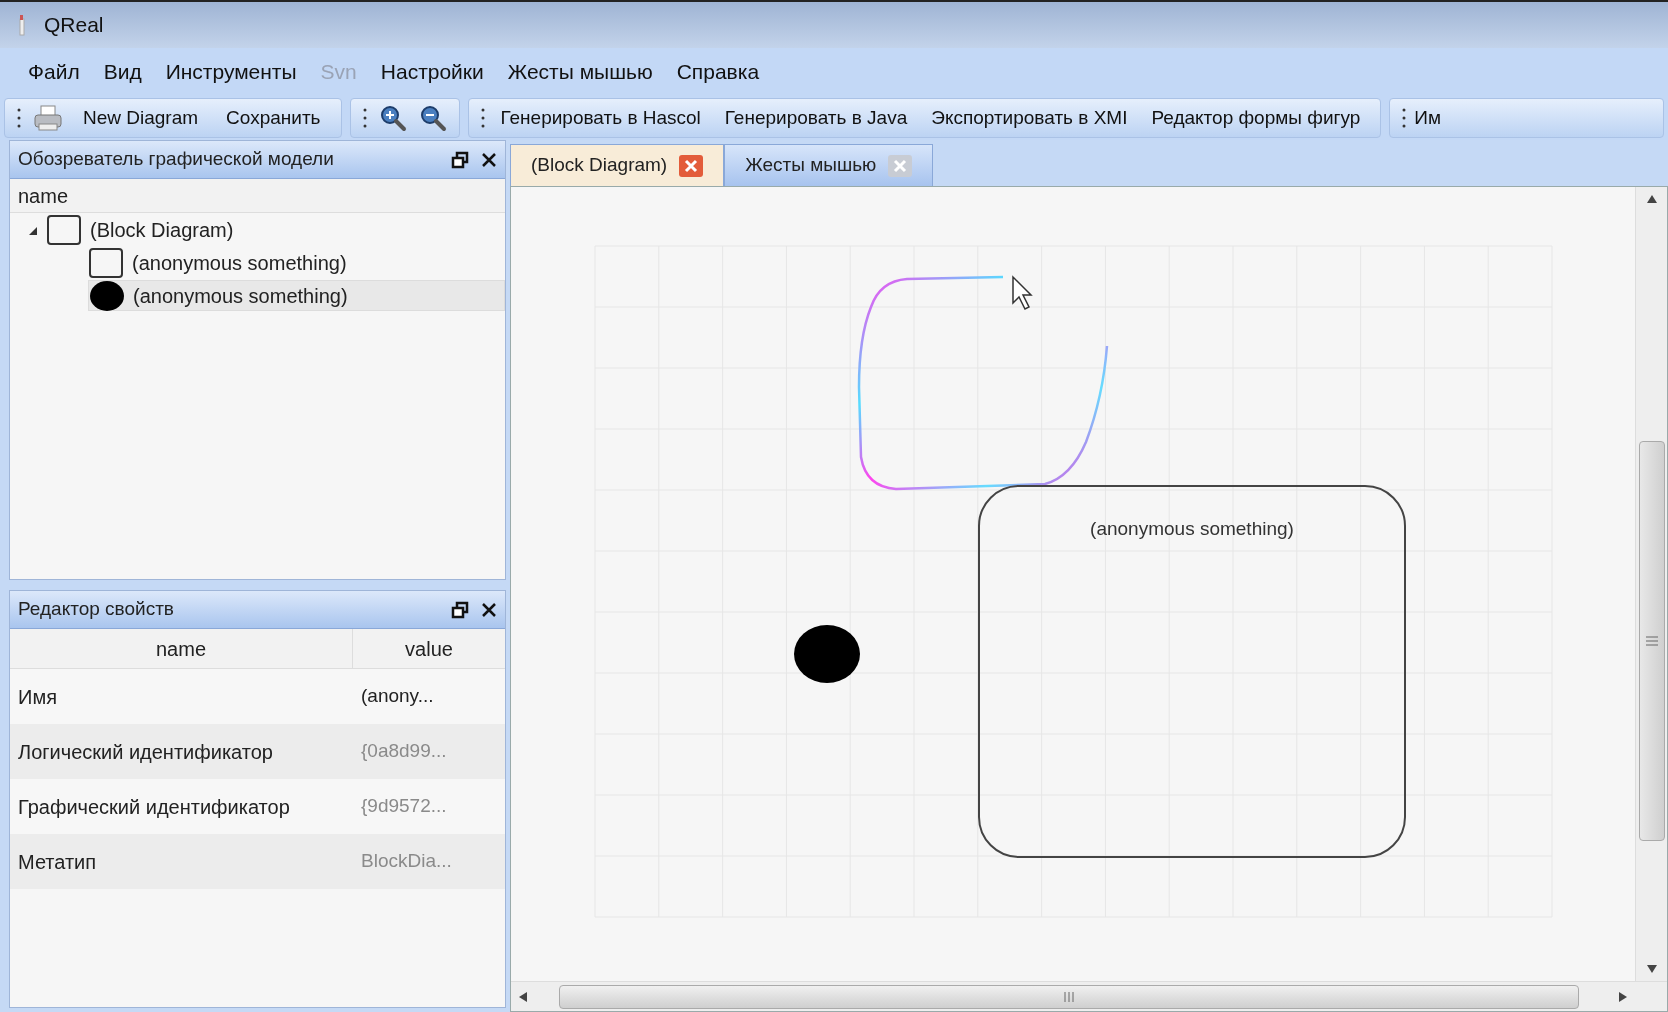 This screenshot has height=1012, width=1668. I want to click on panel-title: Обозреватель графической модели, so click(176, 159).